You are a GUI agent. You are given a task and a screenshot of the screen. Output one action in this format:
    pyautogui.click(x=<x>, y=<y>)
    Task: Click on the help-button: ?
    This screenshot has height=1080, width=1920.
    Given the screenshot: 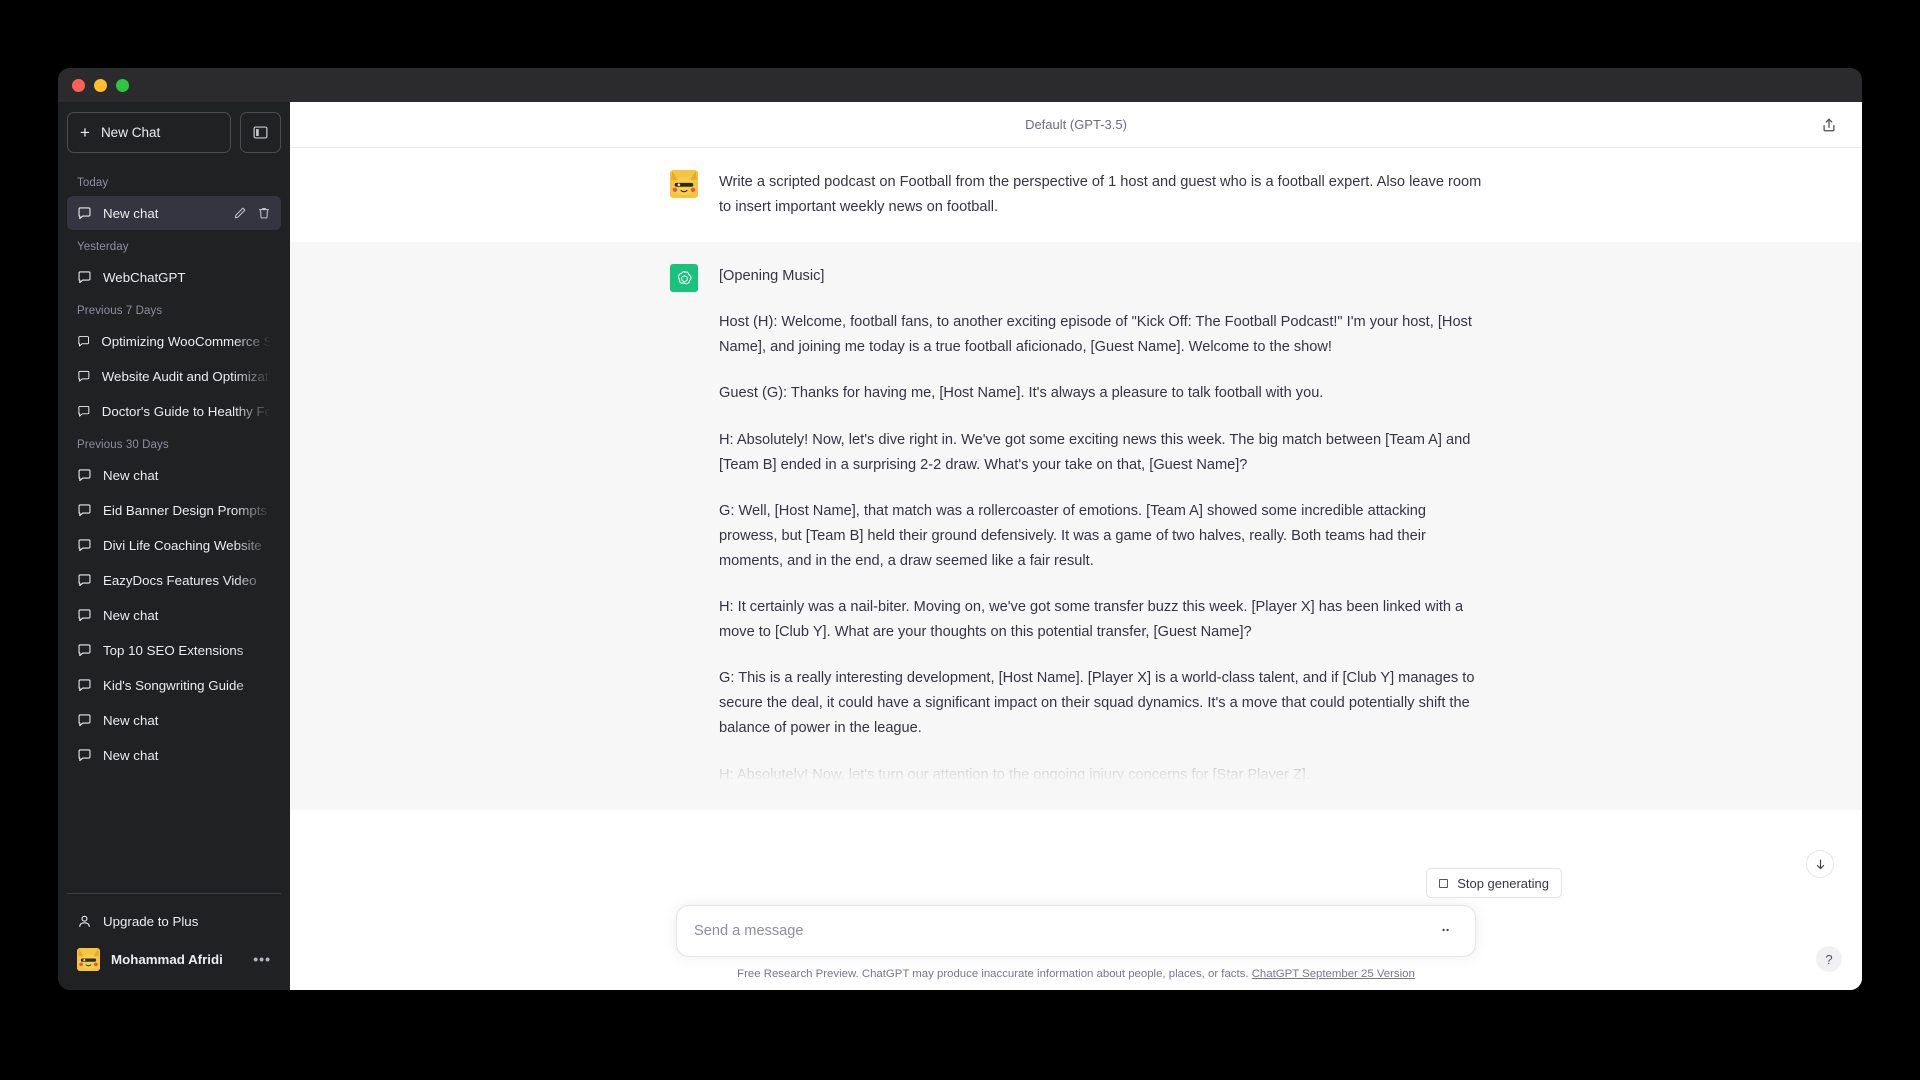 What is the action you would take?
    pyautogui.click(x=1829, y=959)
    